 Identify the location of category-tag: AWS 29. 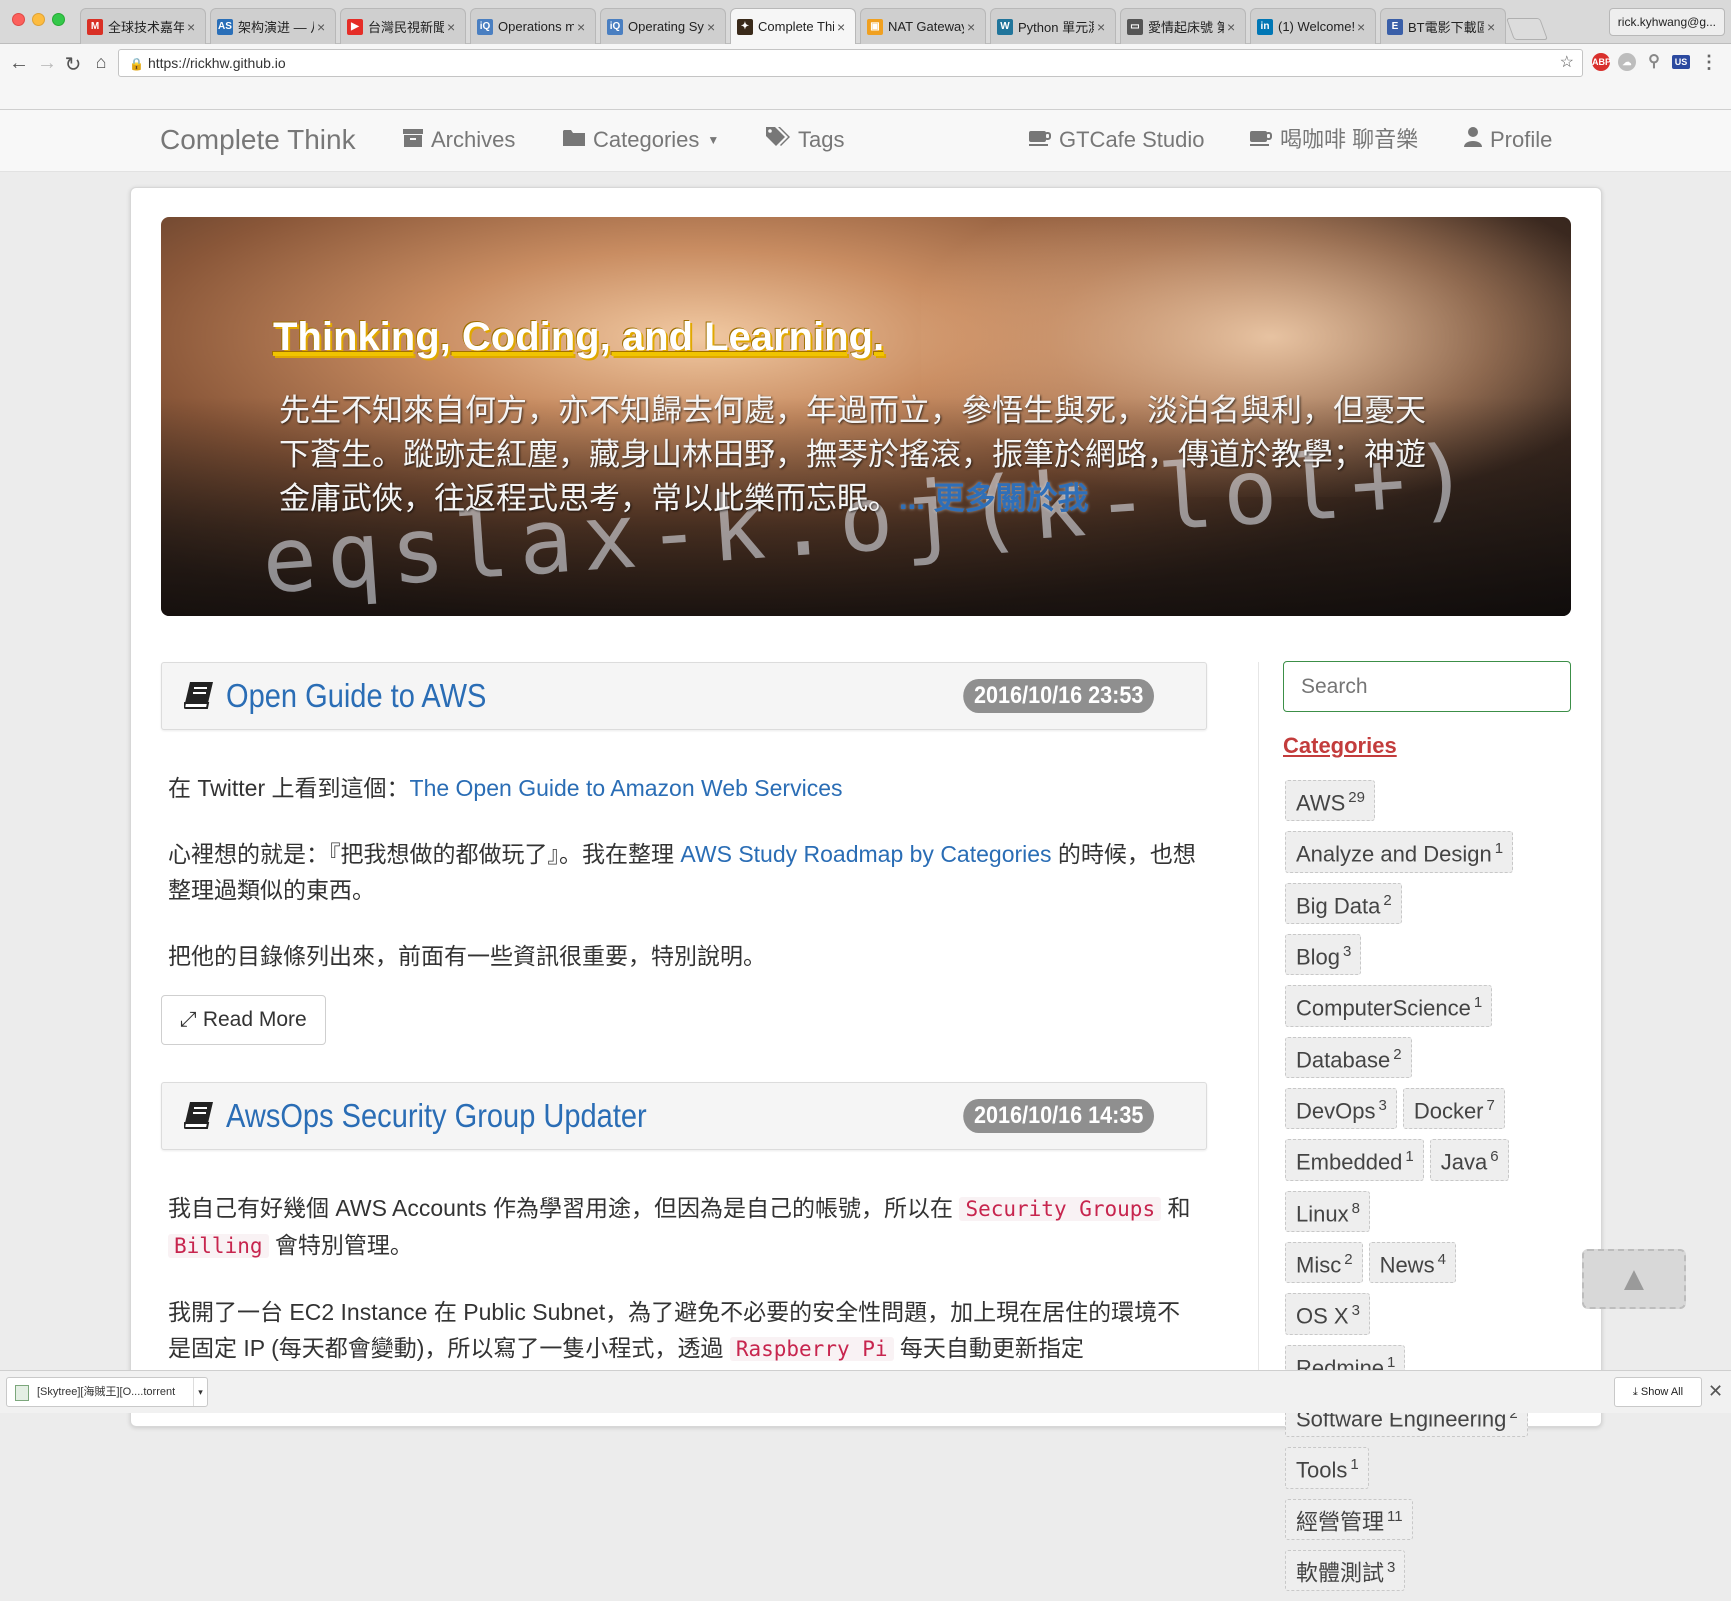
(1330, 801).